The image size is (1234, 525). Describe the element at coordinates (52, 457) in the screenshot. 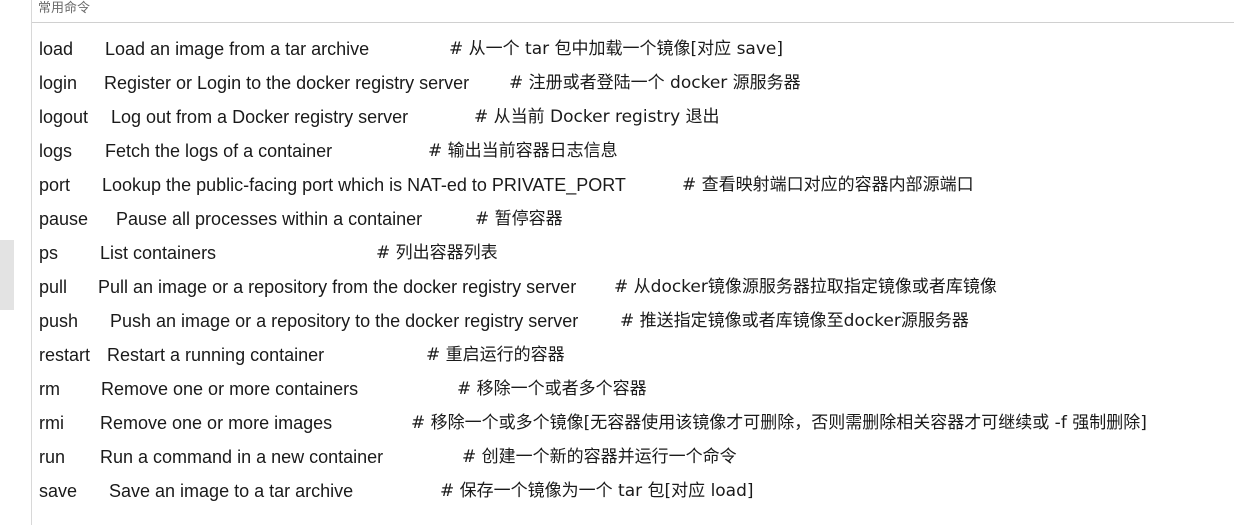

I see `command-name: run` at that location.